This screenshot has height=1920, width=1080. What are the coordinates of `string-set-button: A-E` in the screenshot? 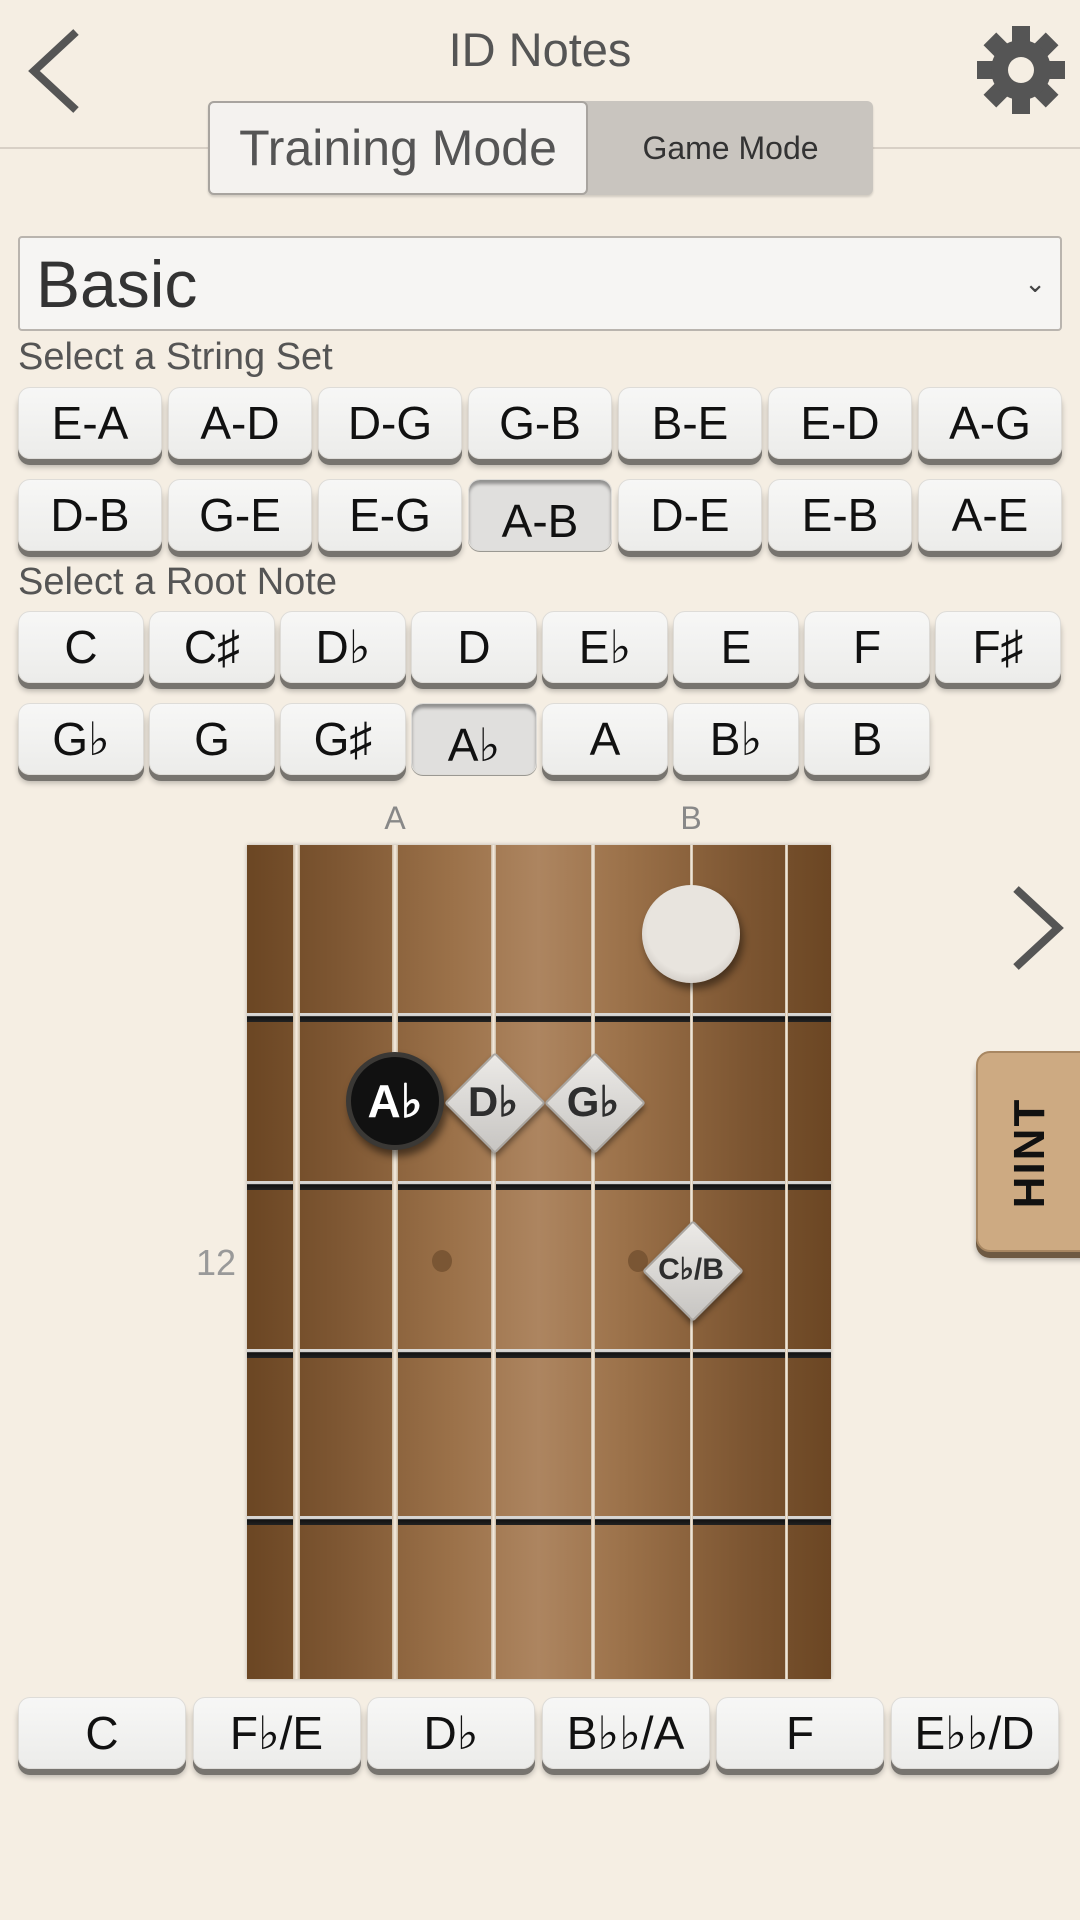 It's located at (990, 515).